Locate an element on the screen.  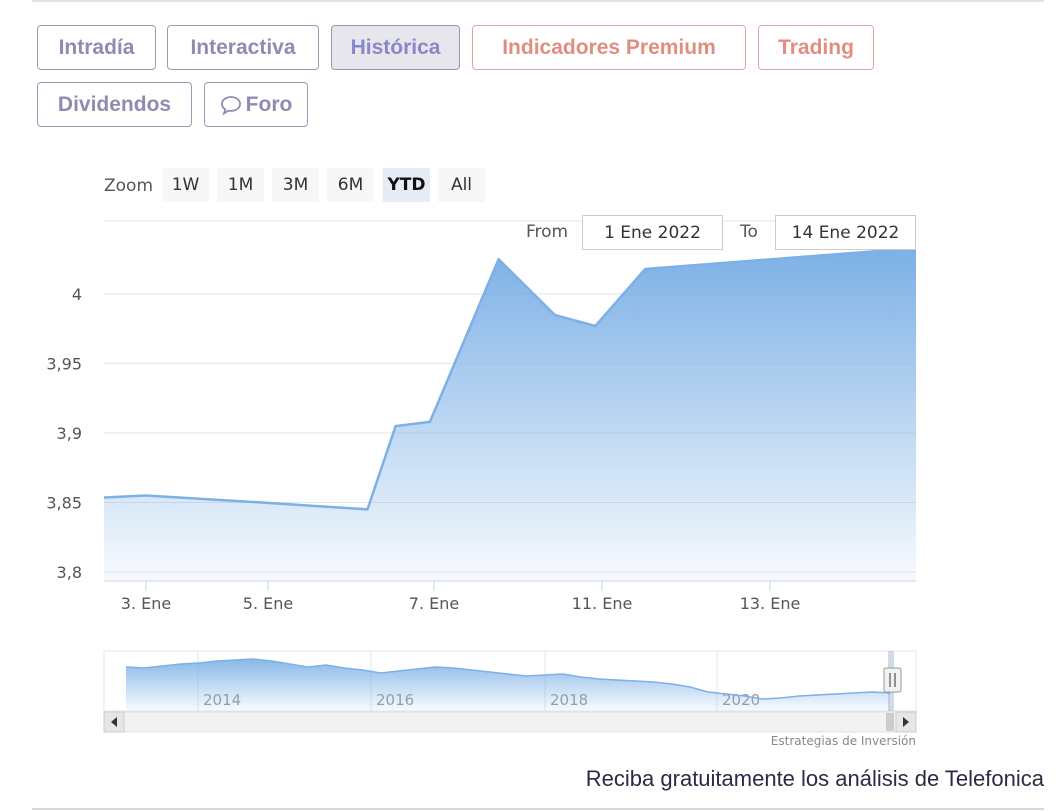
y-tick-label: 4 is located at coordinates (77, 294).